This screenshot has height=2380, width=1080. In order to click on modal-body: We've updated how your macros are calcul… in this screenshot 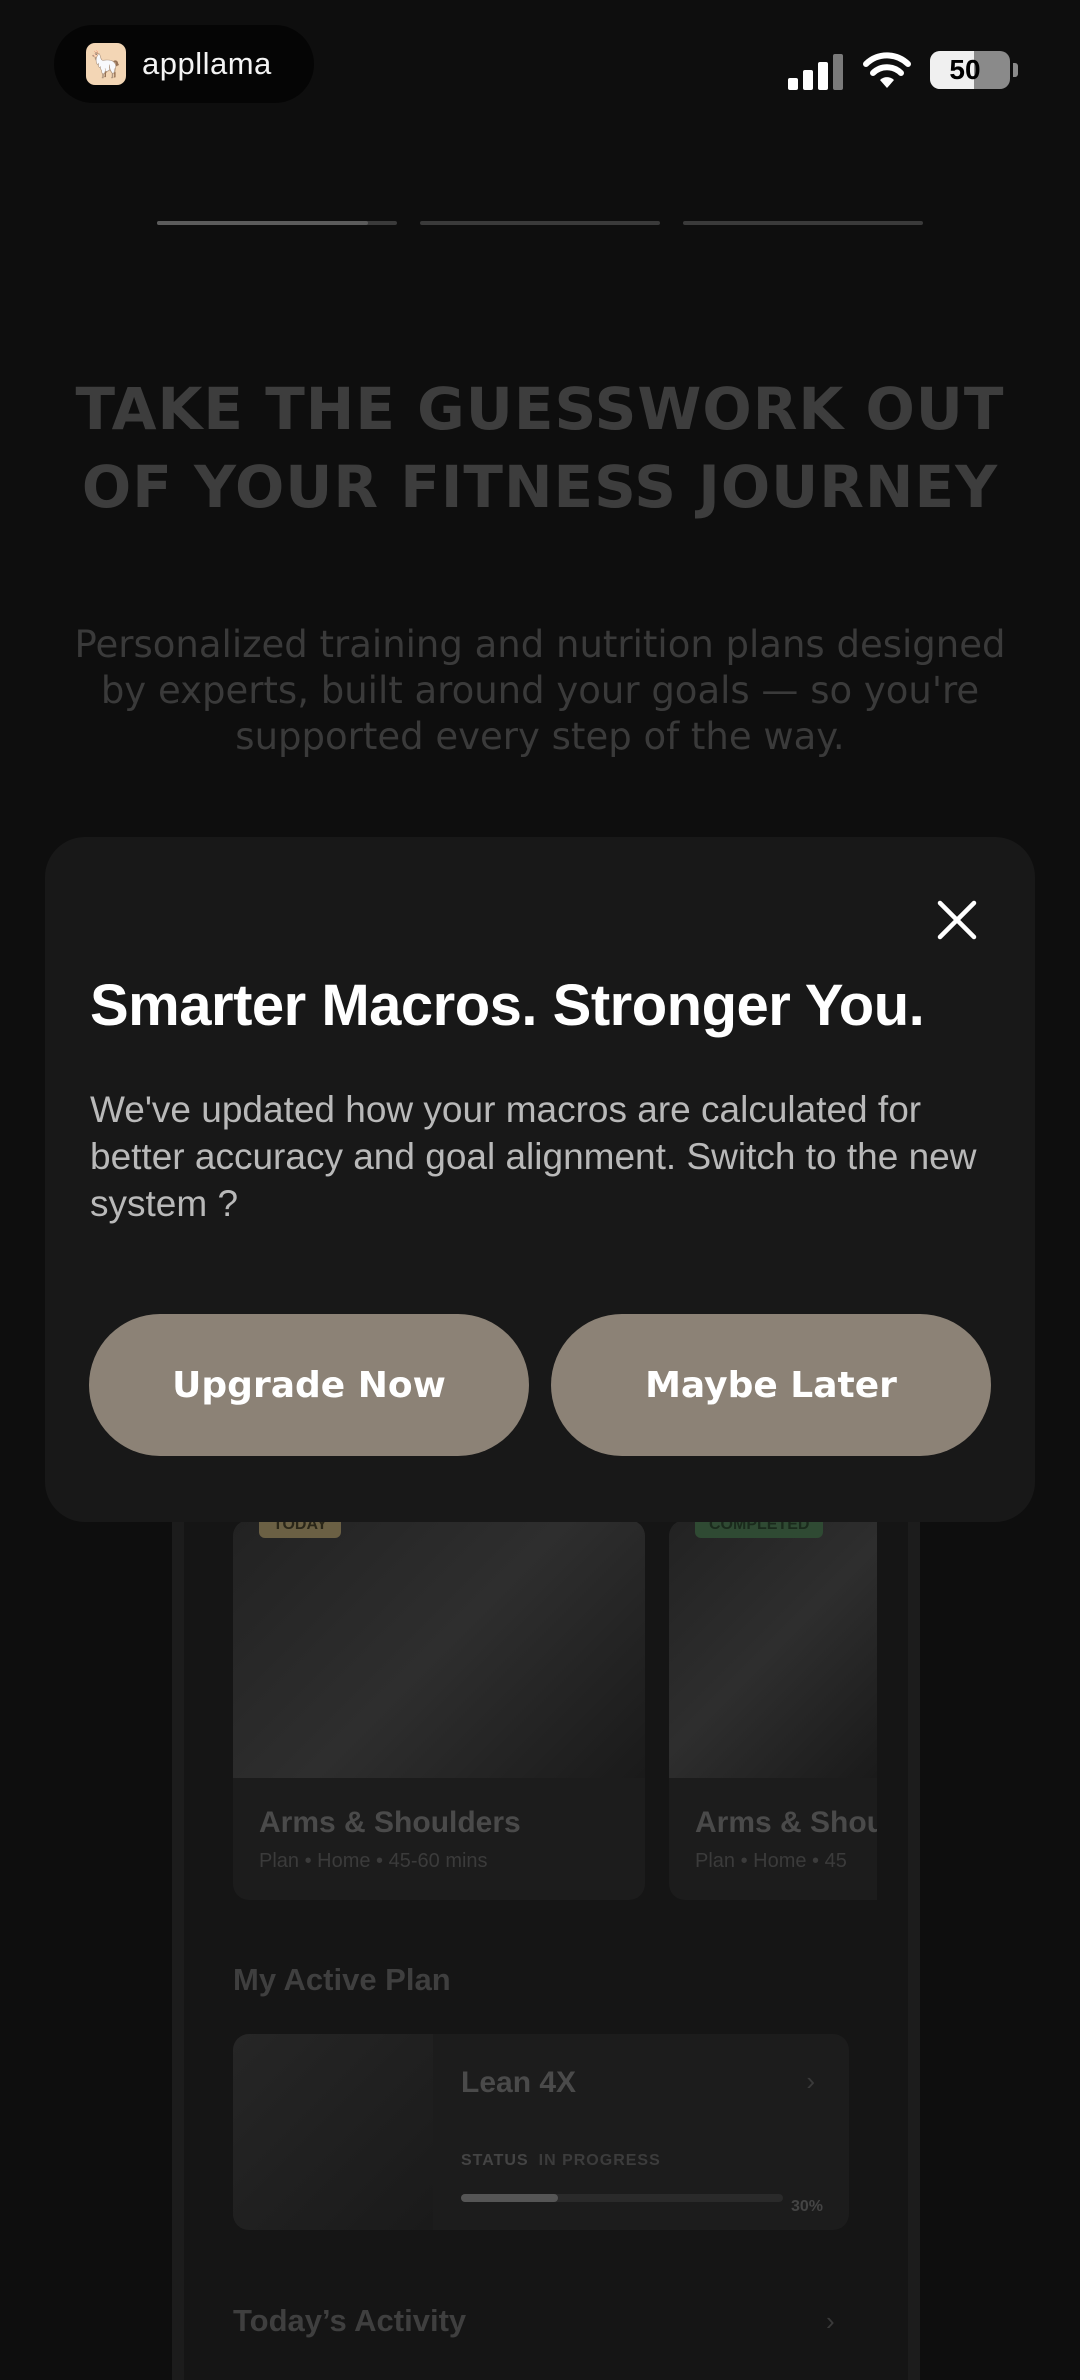, I will do `click(533, 1156)`.